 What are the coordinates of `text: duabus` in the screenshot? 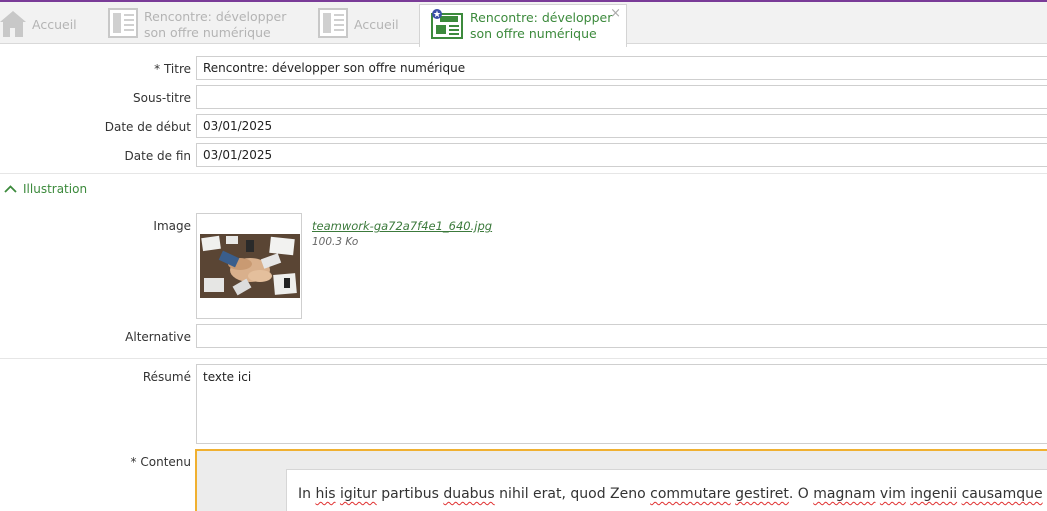 It's located at (469, 494).